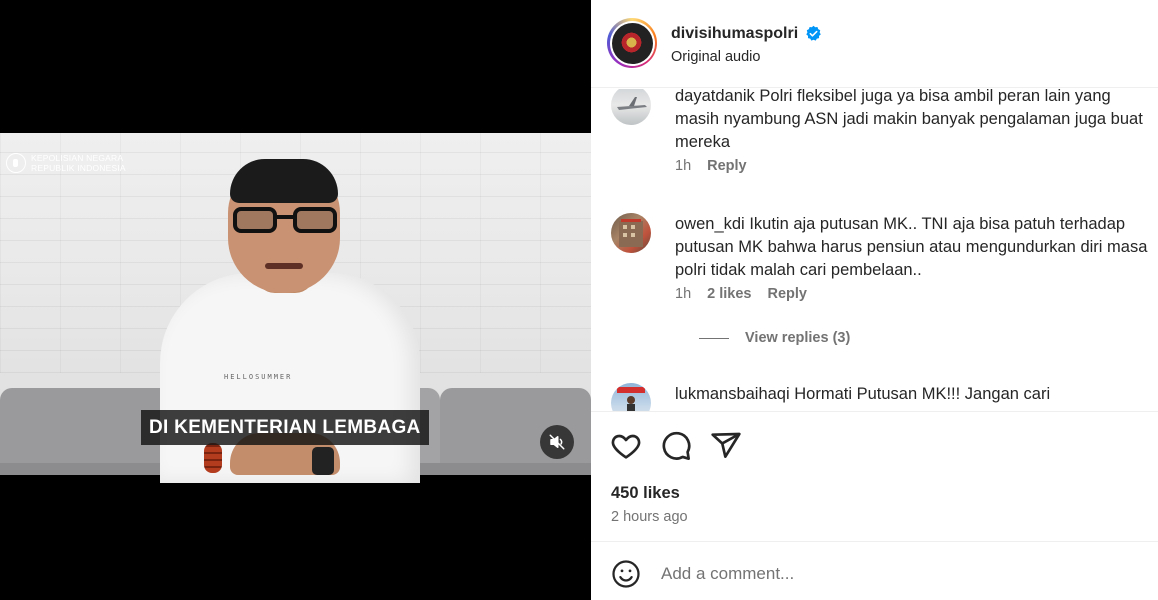 Image resolution: width=1158 pixels, height=600 pixels. Describe the element at coordinates (16, 163) in the screenshot. I see `police-emblem-icon` at that location.